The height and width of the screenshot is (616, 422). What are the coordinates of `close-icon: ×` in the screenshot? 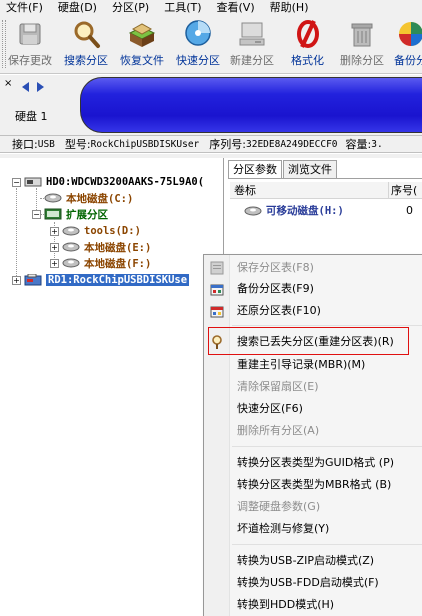 It's located at (8, 84).